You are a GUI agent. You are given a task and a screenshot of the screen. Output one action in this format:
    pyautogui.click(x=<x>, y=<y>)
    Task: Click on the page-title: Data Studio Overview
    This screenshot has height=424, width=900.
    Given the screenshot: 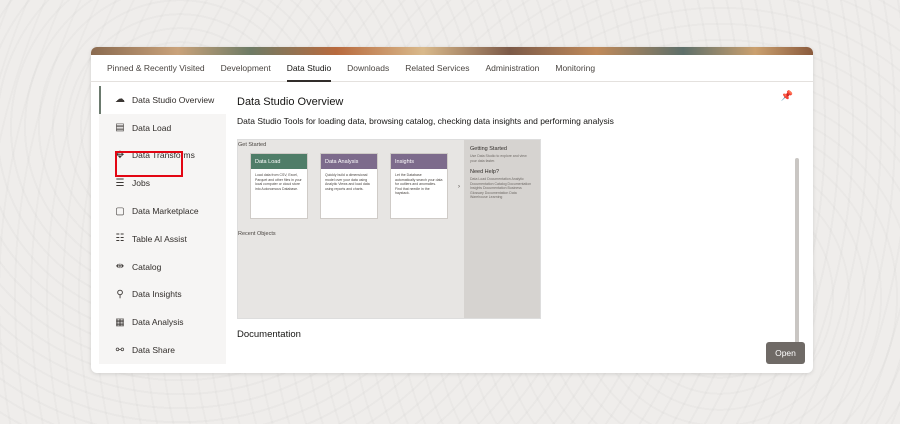 What is the action you would take?
    pyautogui.click(x=290, y=102)
    